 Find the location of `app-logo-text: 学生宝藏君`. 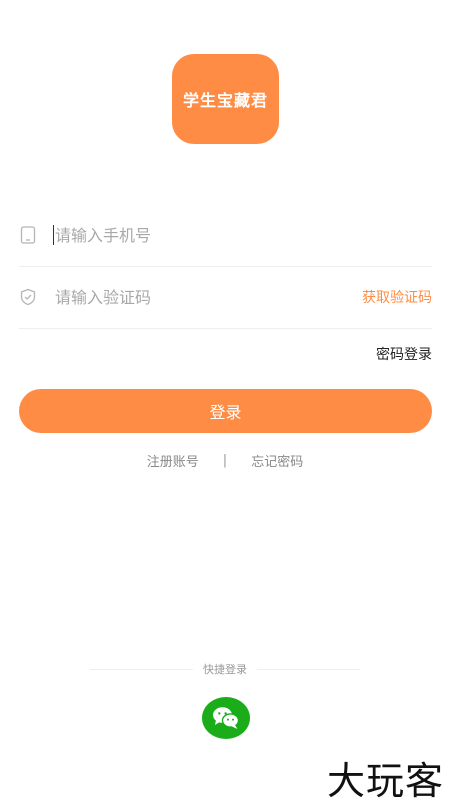

app-logo-text: 学生宝藏君 is located at coordinates (225, 100).